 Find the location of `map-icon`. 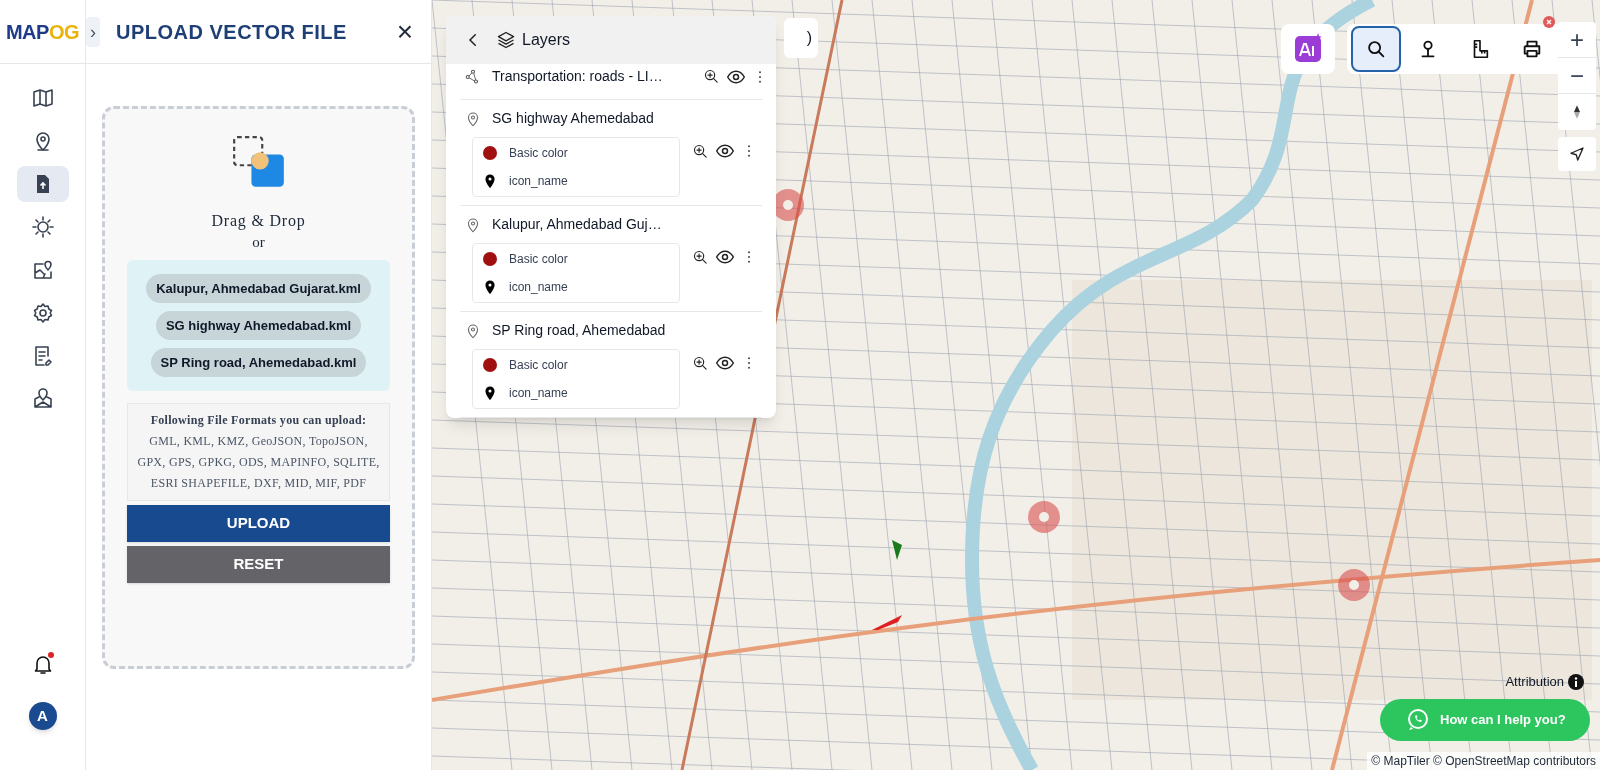

map-icon is located at coordinates (42, 98).